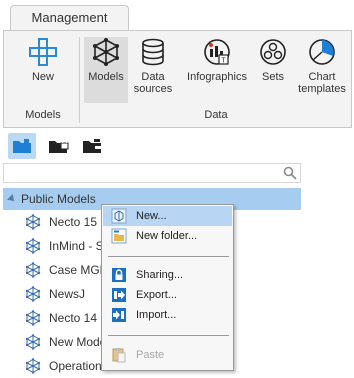 The width and height of the screenshot is (354, 378). What do you see at coordinates (106, 77) in the screenshot?
I see `models-button-label: Models` at bounding box center [106, 77].